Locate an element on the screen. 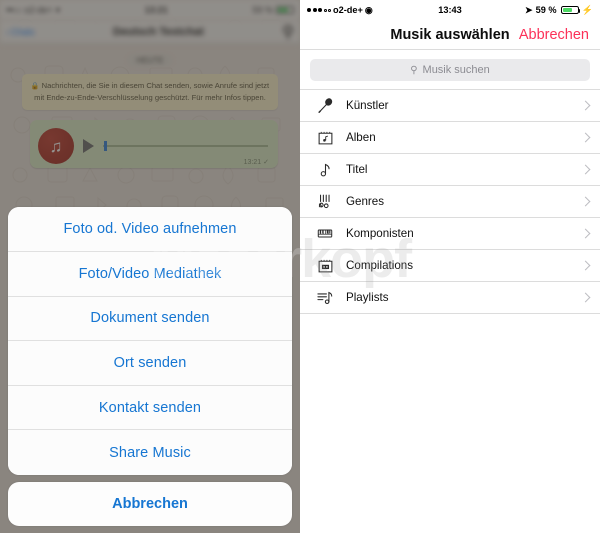  action-label: Foto/Video Mediathek is located at coordinates (150, 273).